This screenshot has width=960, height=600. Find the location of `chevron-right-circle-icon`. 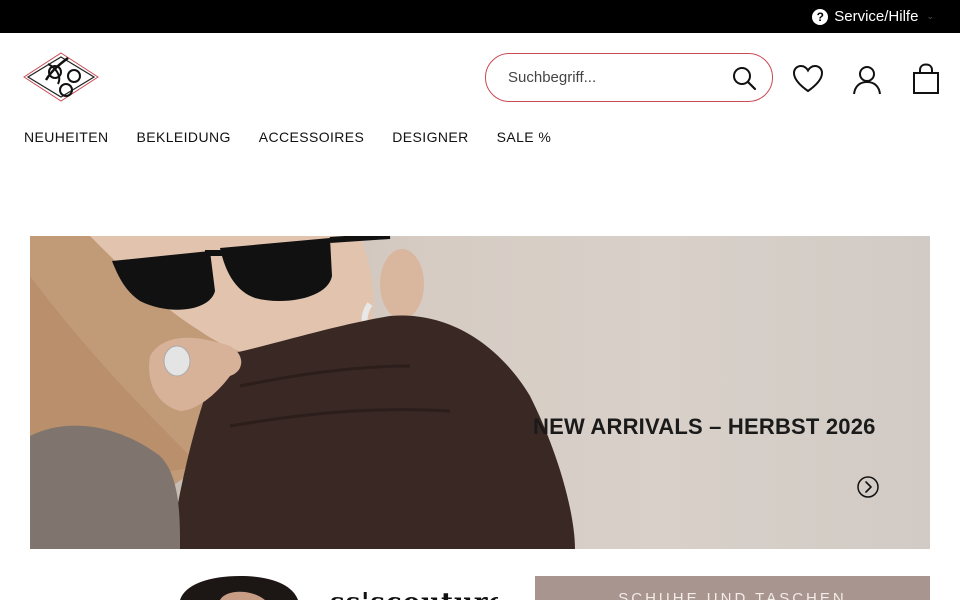

chevron-right-circle-icon is located at coordinates (868, 487).